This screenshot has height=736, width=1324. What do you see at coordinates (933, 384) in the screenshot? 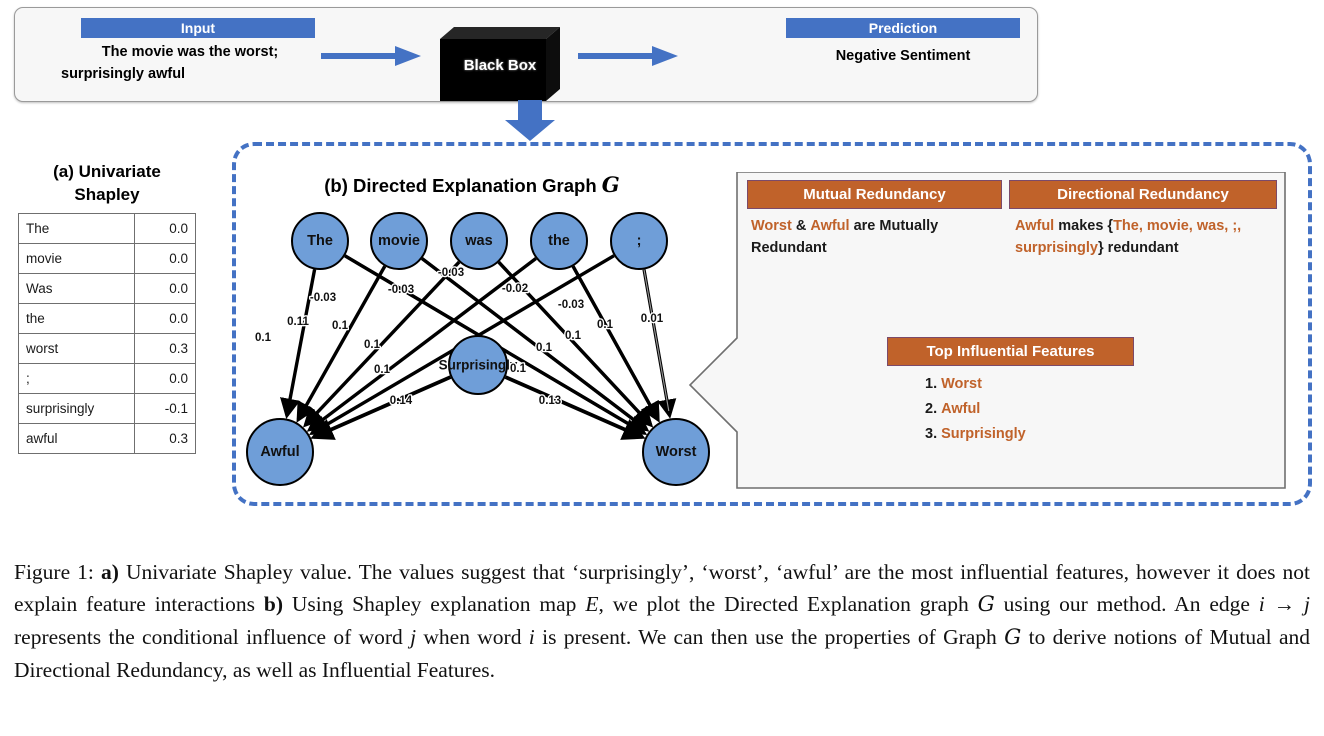
I see `feature-rank: 1.` at bounding box center [933, 384].